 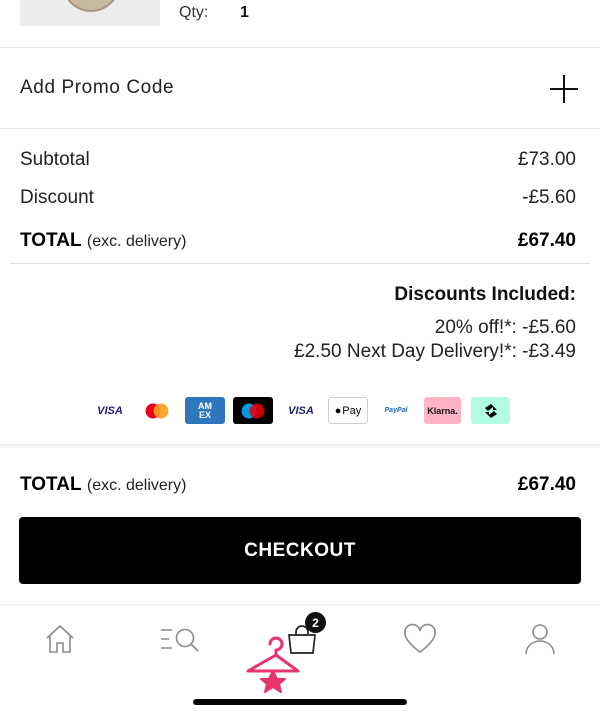 I want to click on footer-total-value: £67.40, so click(x=546, y=484).